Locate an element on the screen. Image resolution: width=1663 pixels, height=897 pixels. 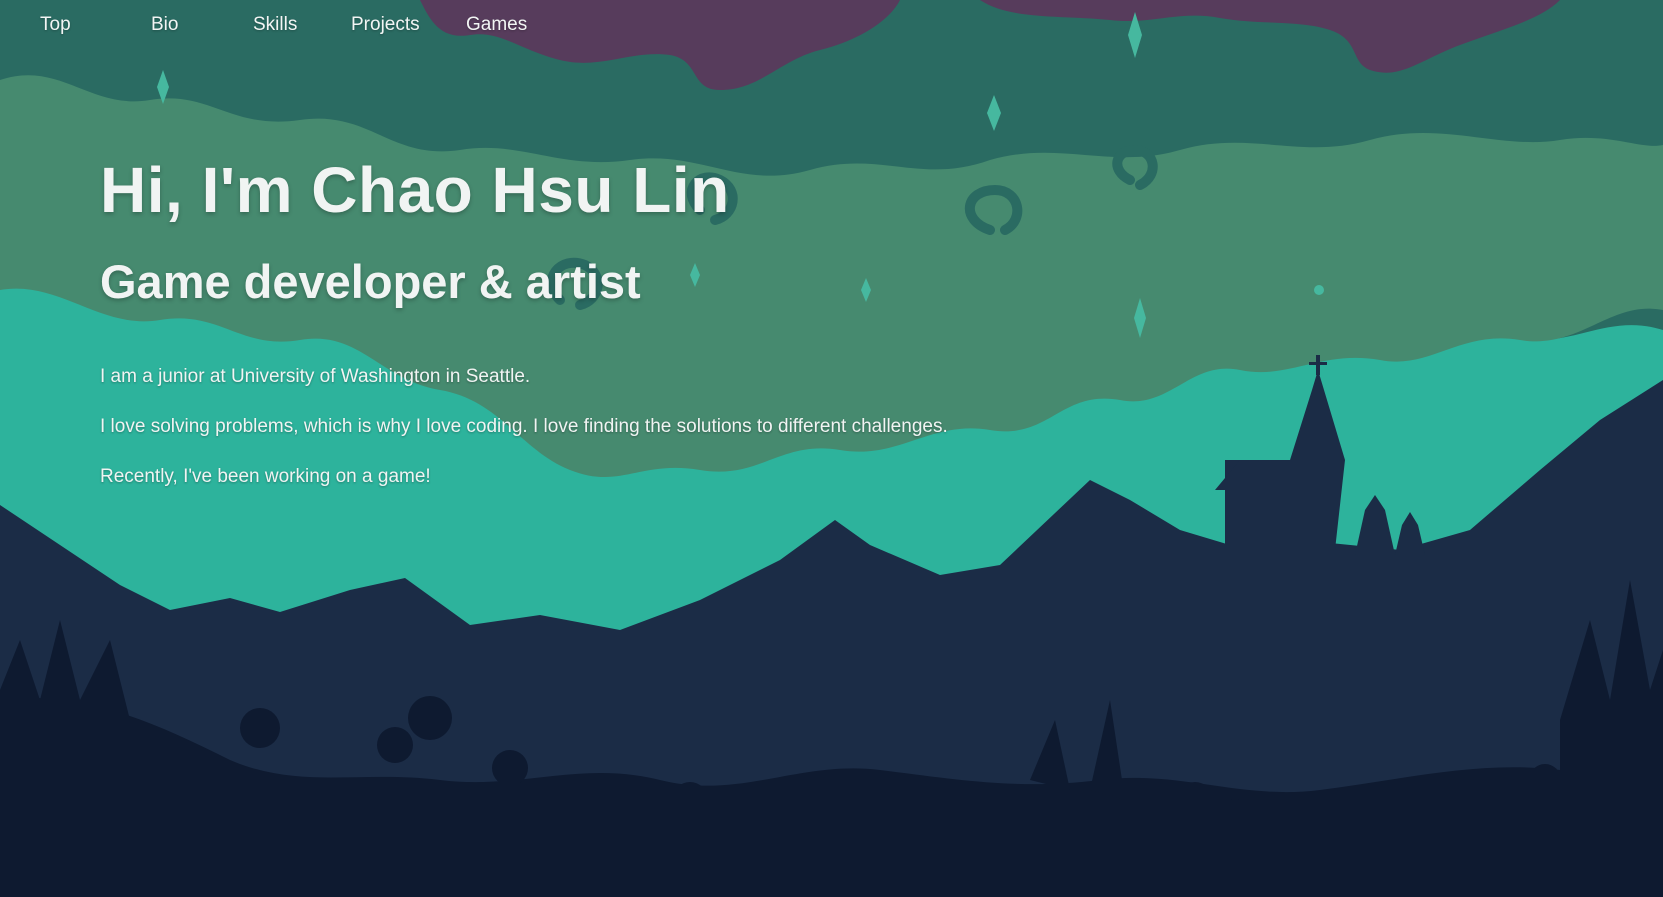
nav-skills: Skills is located at coordinates (275, 25).